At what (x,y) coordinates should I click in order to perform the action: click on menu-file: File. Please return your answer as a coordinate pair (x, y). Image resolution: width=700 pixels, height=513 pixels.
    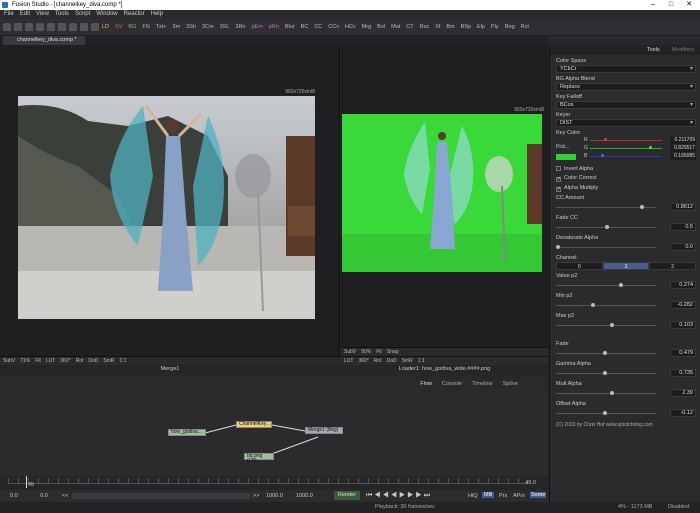
    Looking at the image, I should click on (9, 14).